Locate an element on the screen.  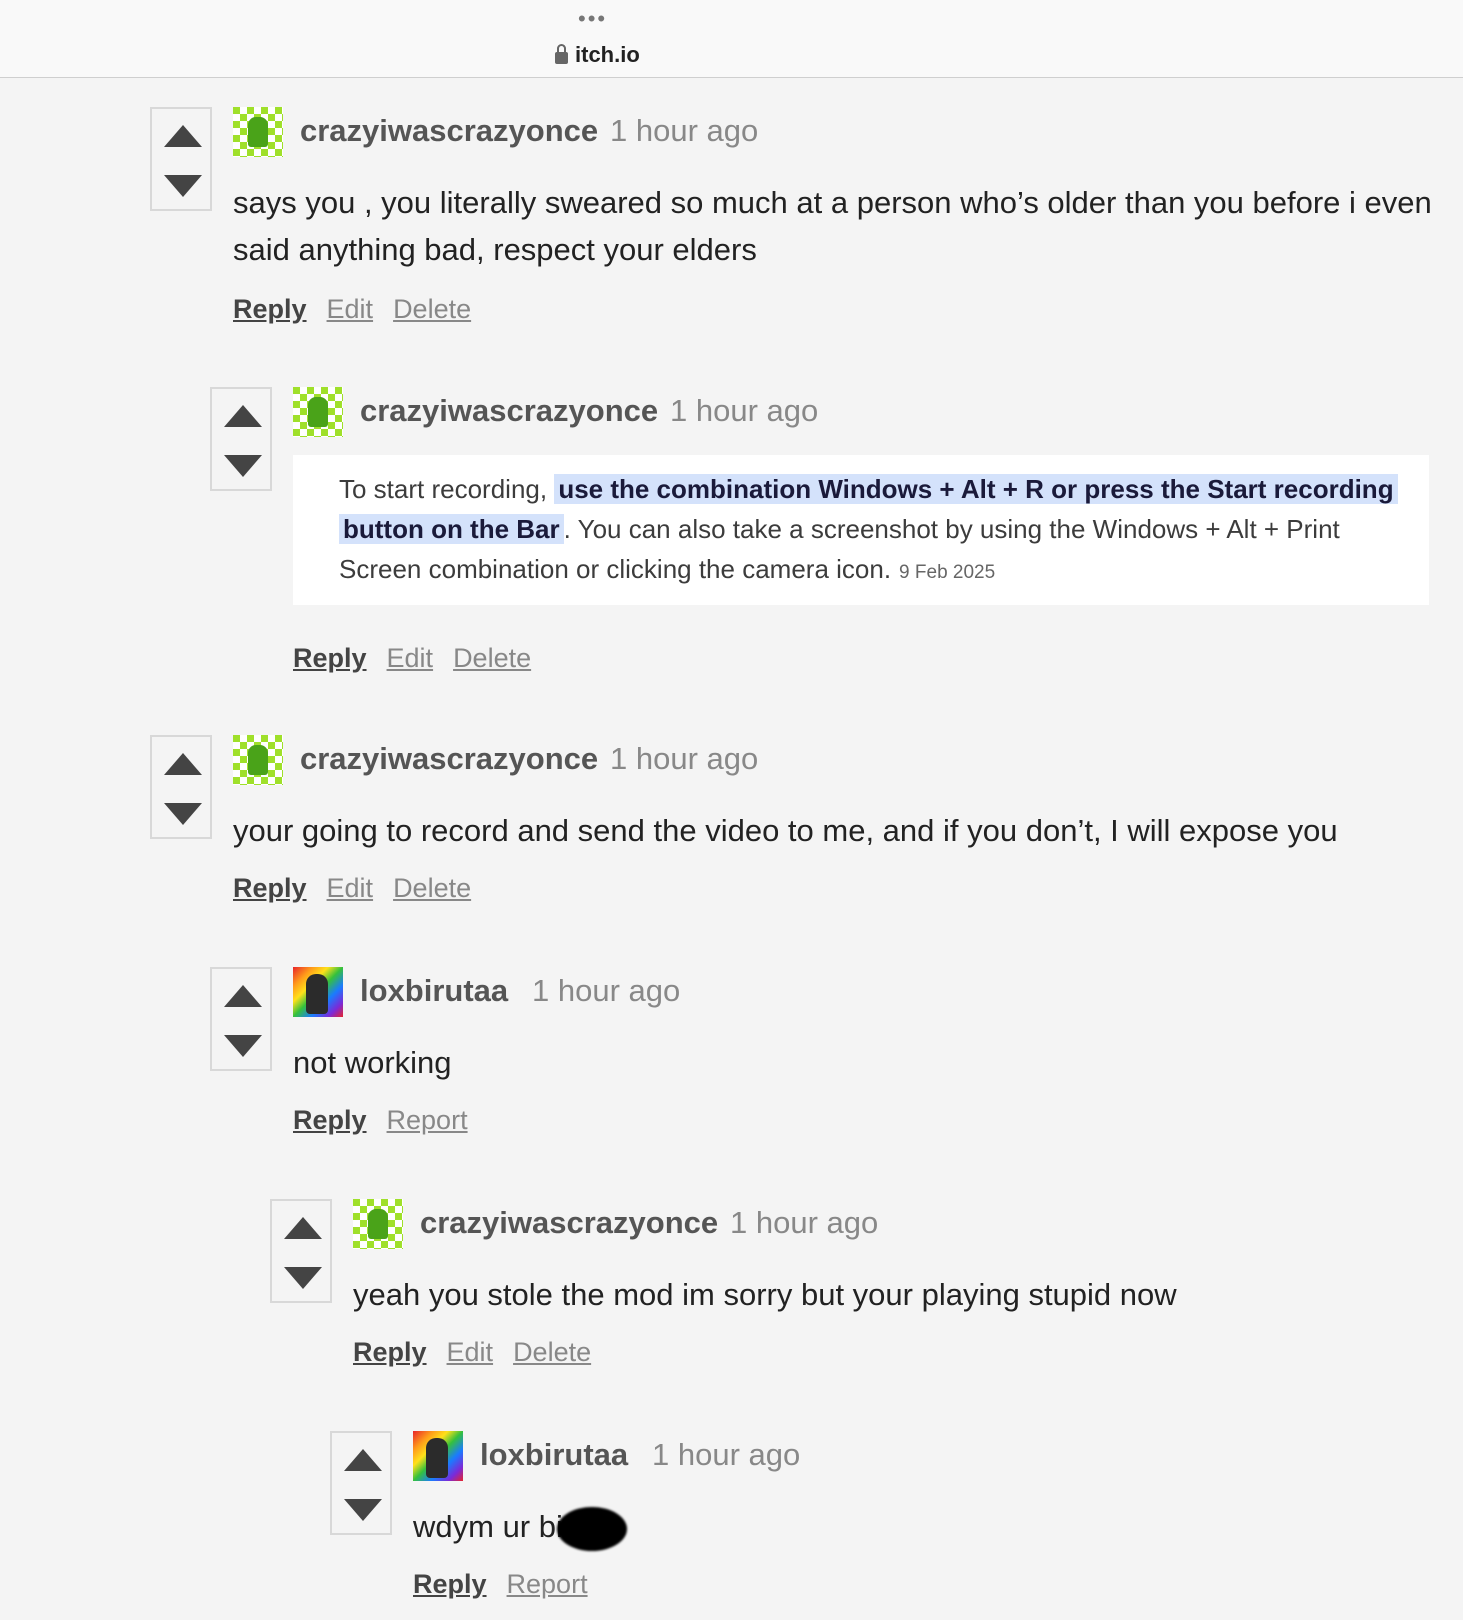
browser-top-bar: ••• itch.io is located at coordinates (731, 39).